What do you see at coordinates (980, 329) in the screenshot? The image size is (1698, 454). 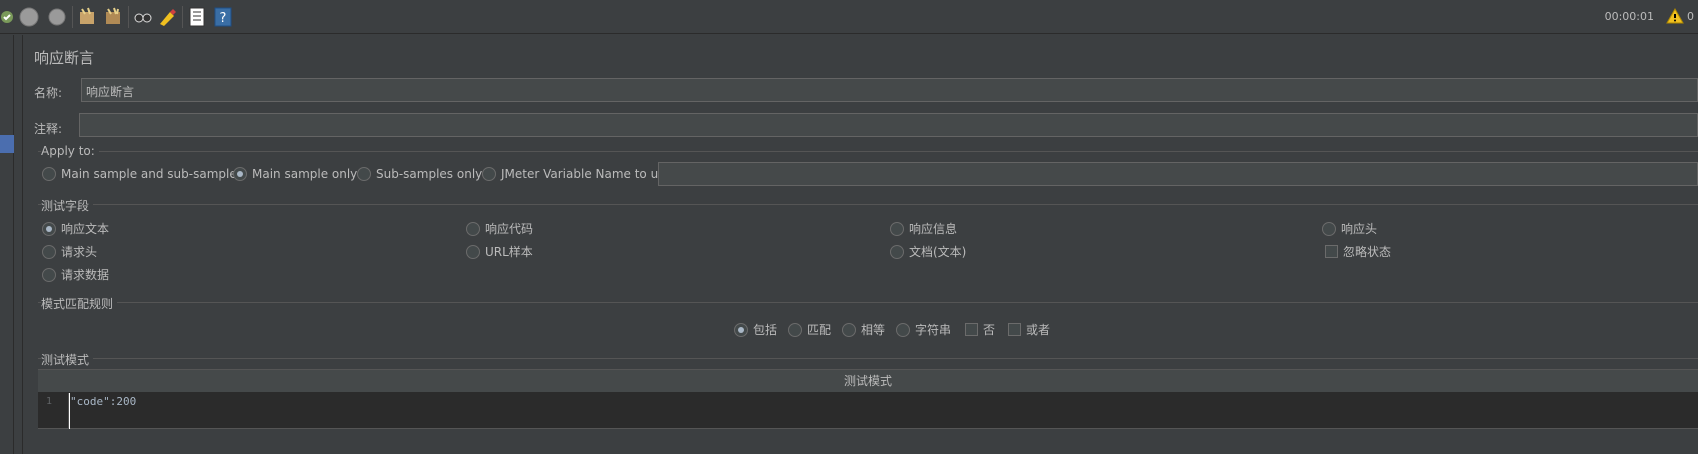 I see `rule-not-checkbox: 否` at bounding box center [980, 329].